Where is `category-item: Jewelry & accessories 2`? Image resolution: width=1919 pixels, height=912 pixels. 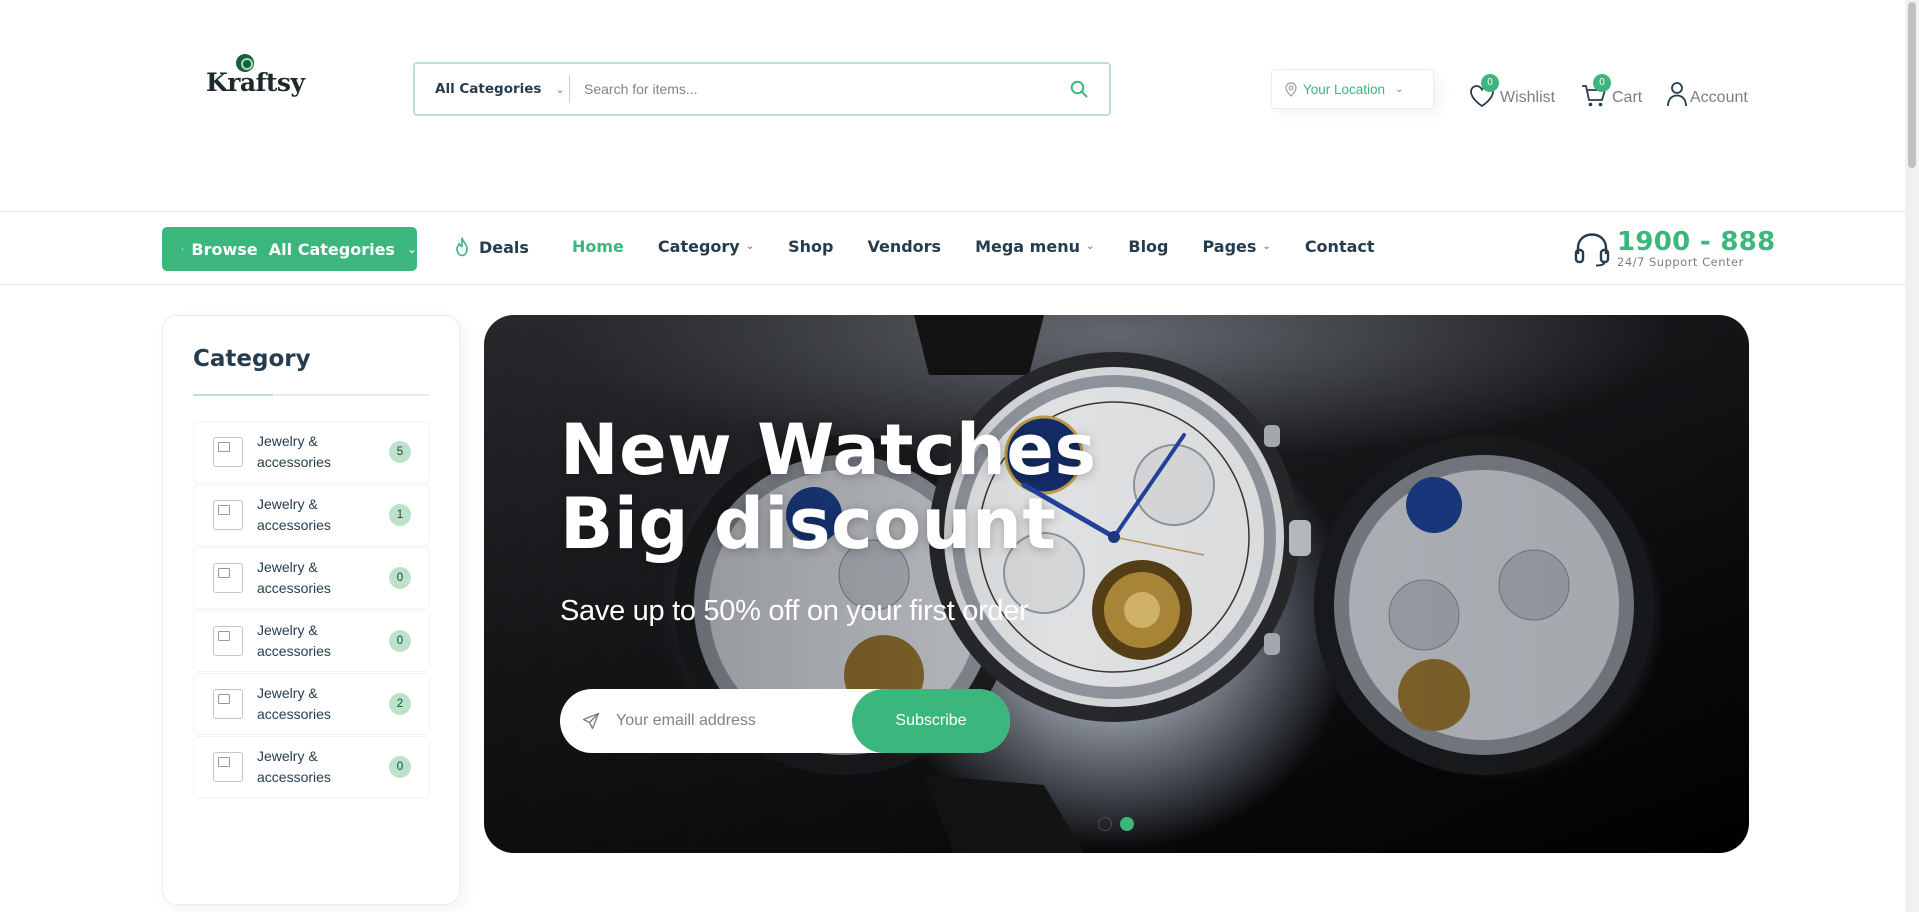
category-item: Jewelry & accessories 2 is located at coordinates (311, 704).